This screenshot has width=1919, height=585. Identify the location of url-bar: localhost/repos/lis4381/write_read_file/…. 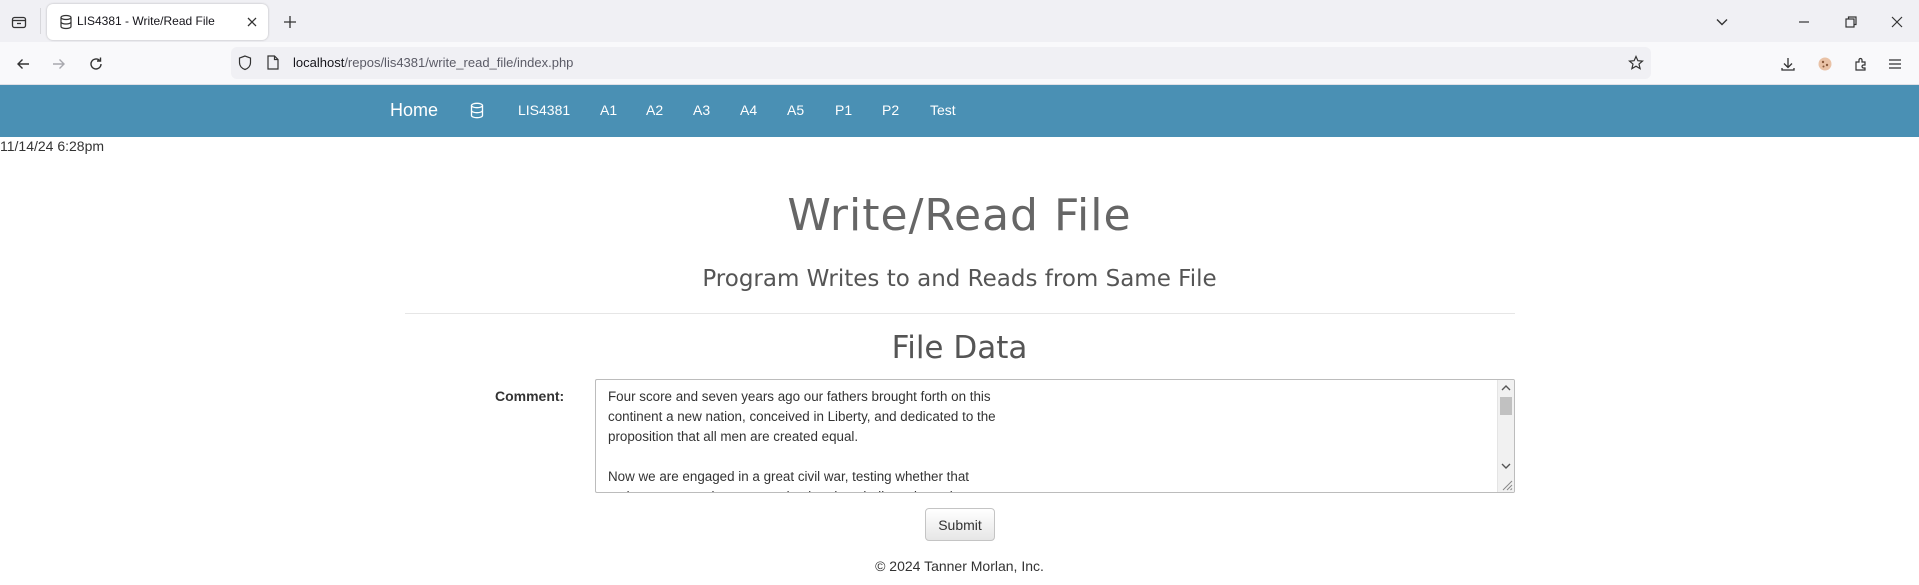
(941, 63).